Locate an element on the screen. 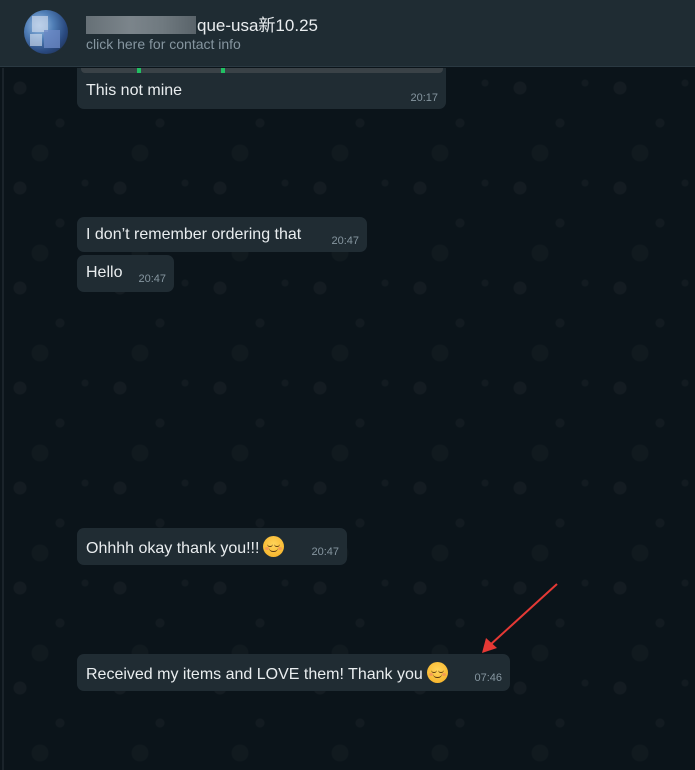 The height and width of the screenshot is (770, 695). message-text: Hello is located at coordinates (104, 272).